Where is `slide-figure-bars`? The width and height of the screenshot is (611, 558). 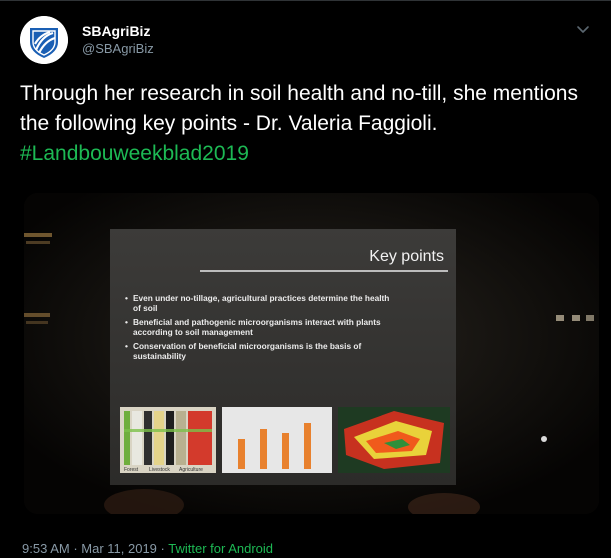 slide-figure-bars is located at coordinates (277, 440).